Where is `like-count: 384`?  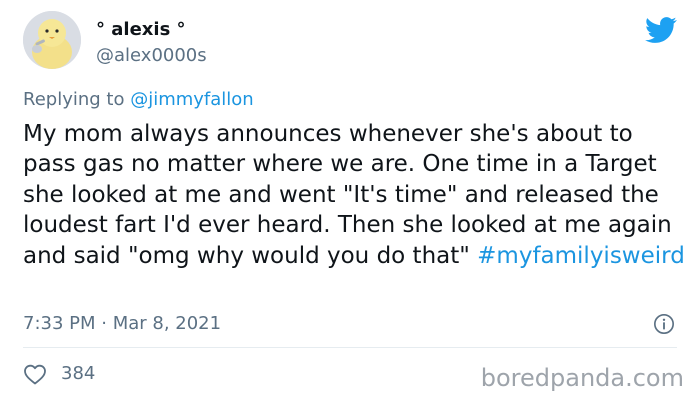
like-count: 384 is located at coordinates (78, 373).